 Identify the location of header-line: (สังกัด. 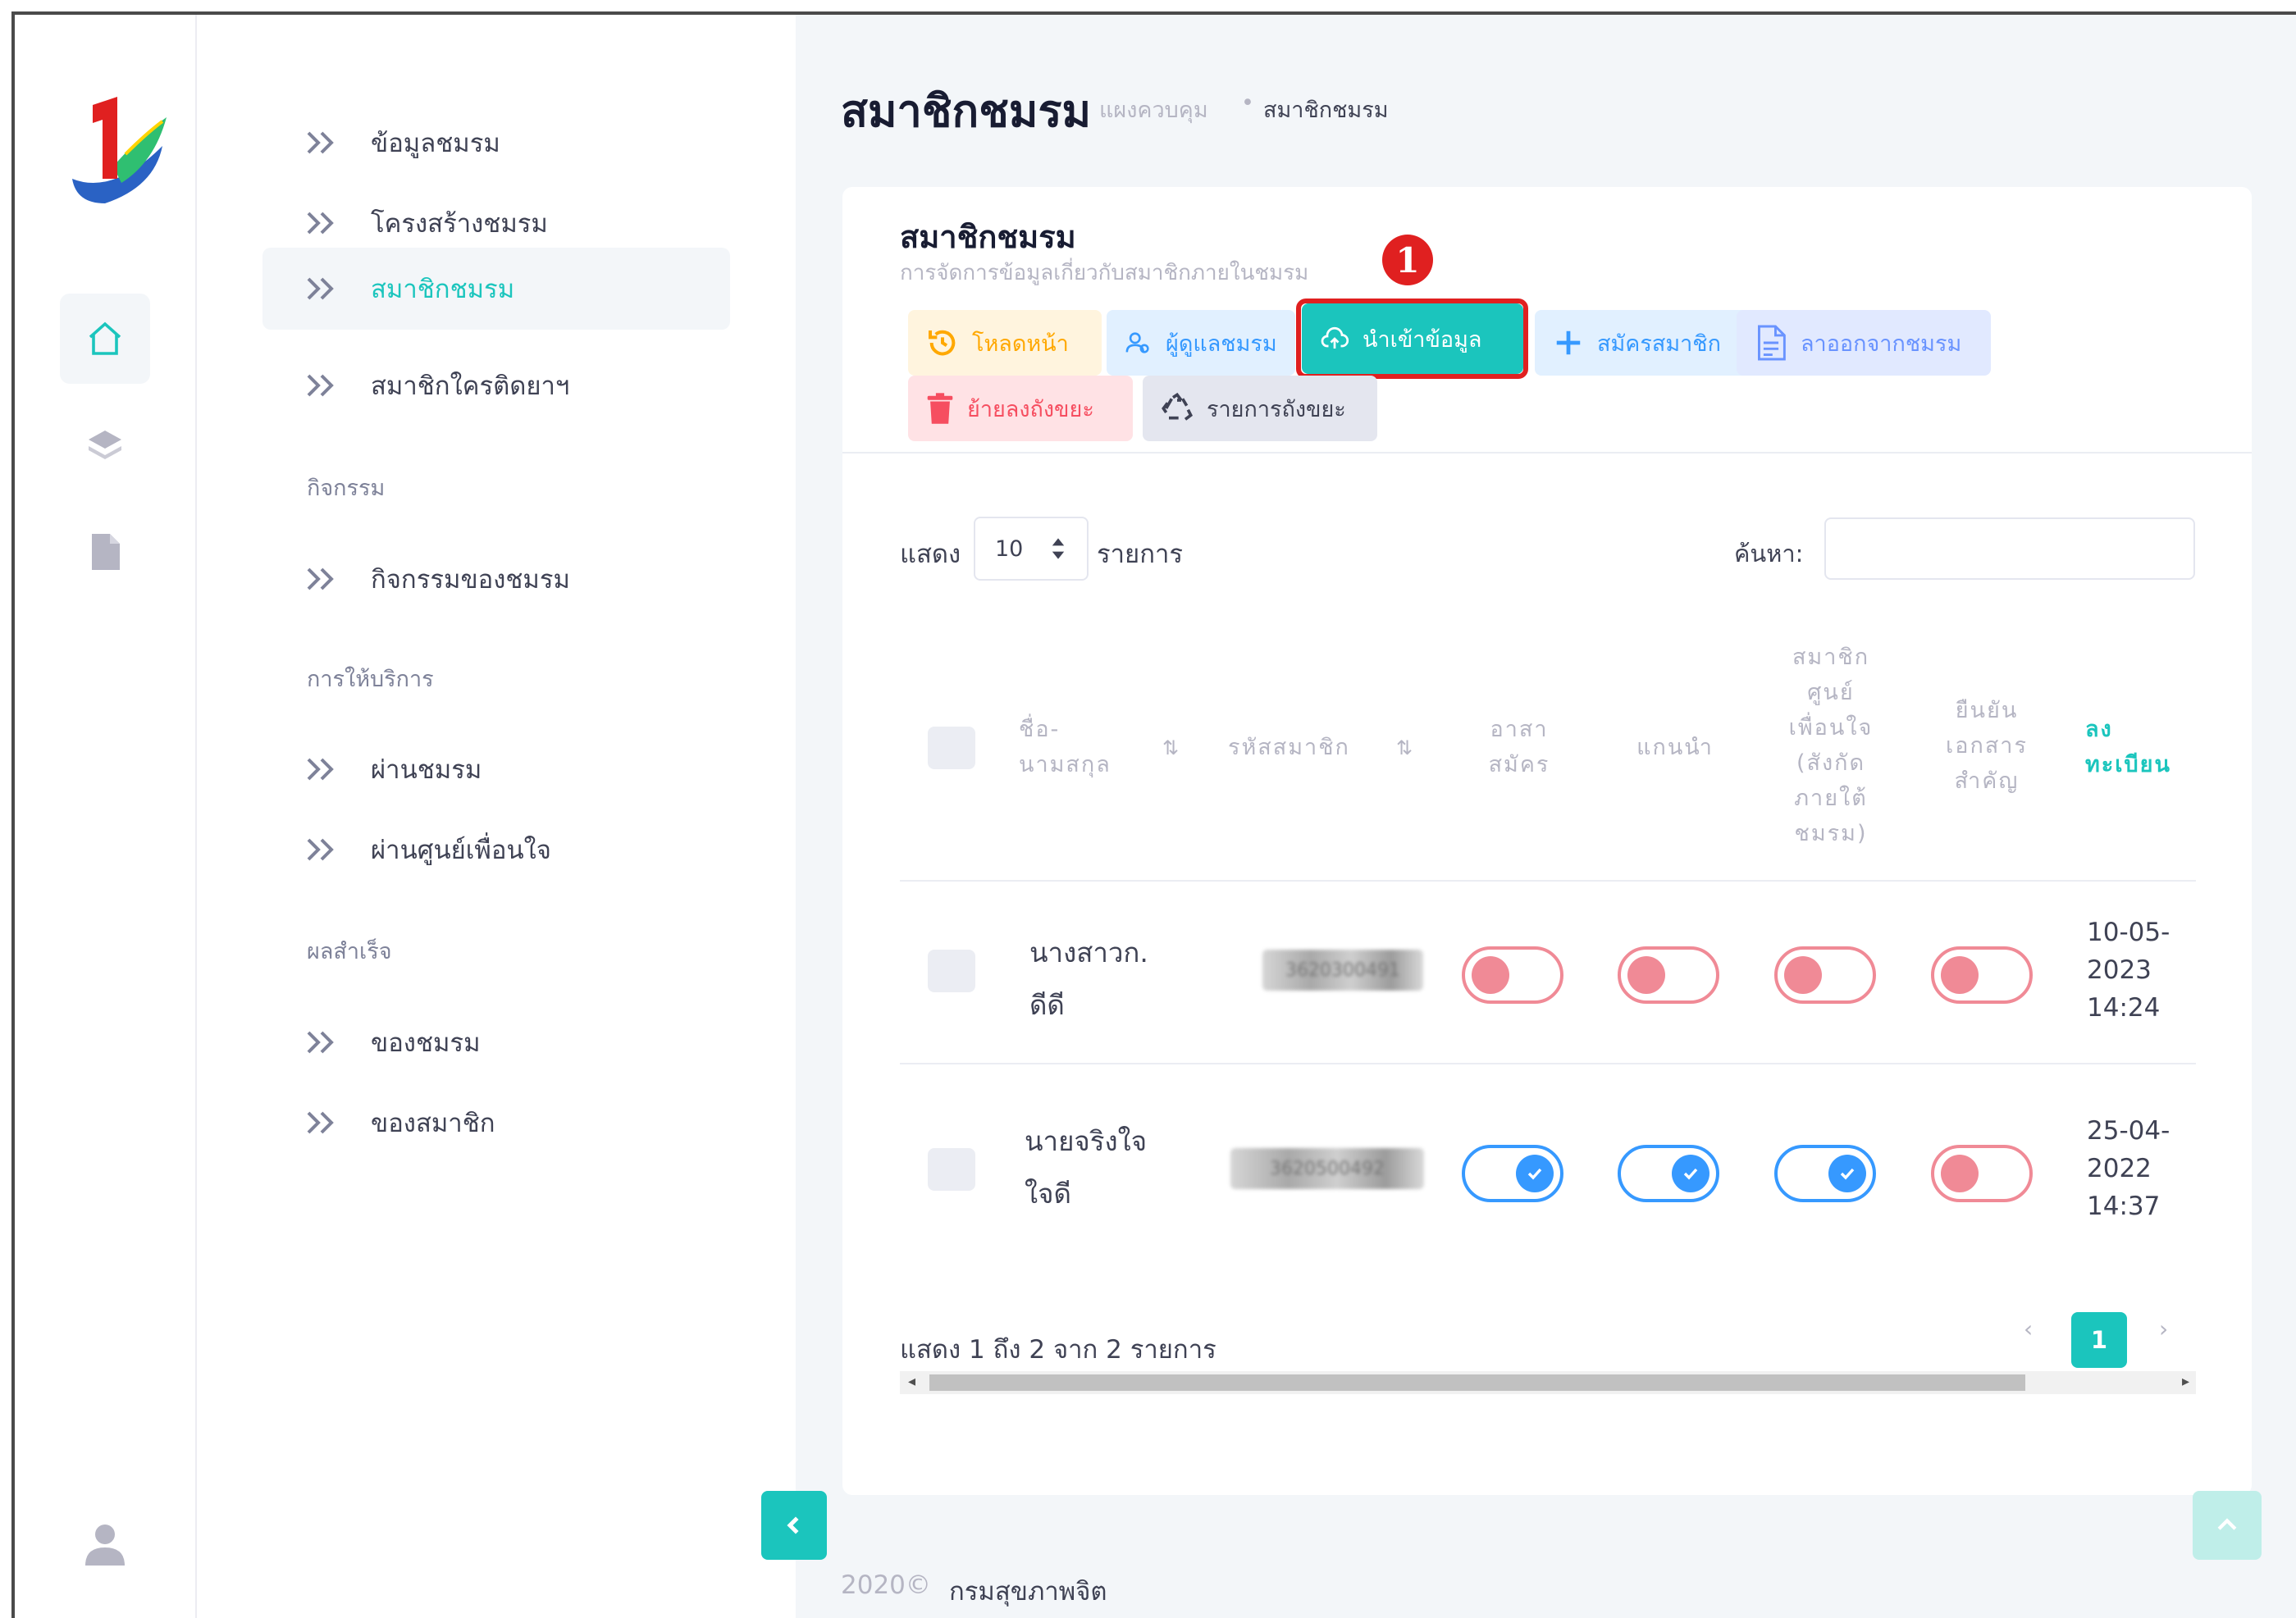
(1831, 763).